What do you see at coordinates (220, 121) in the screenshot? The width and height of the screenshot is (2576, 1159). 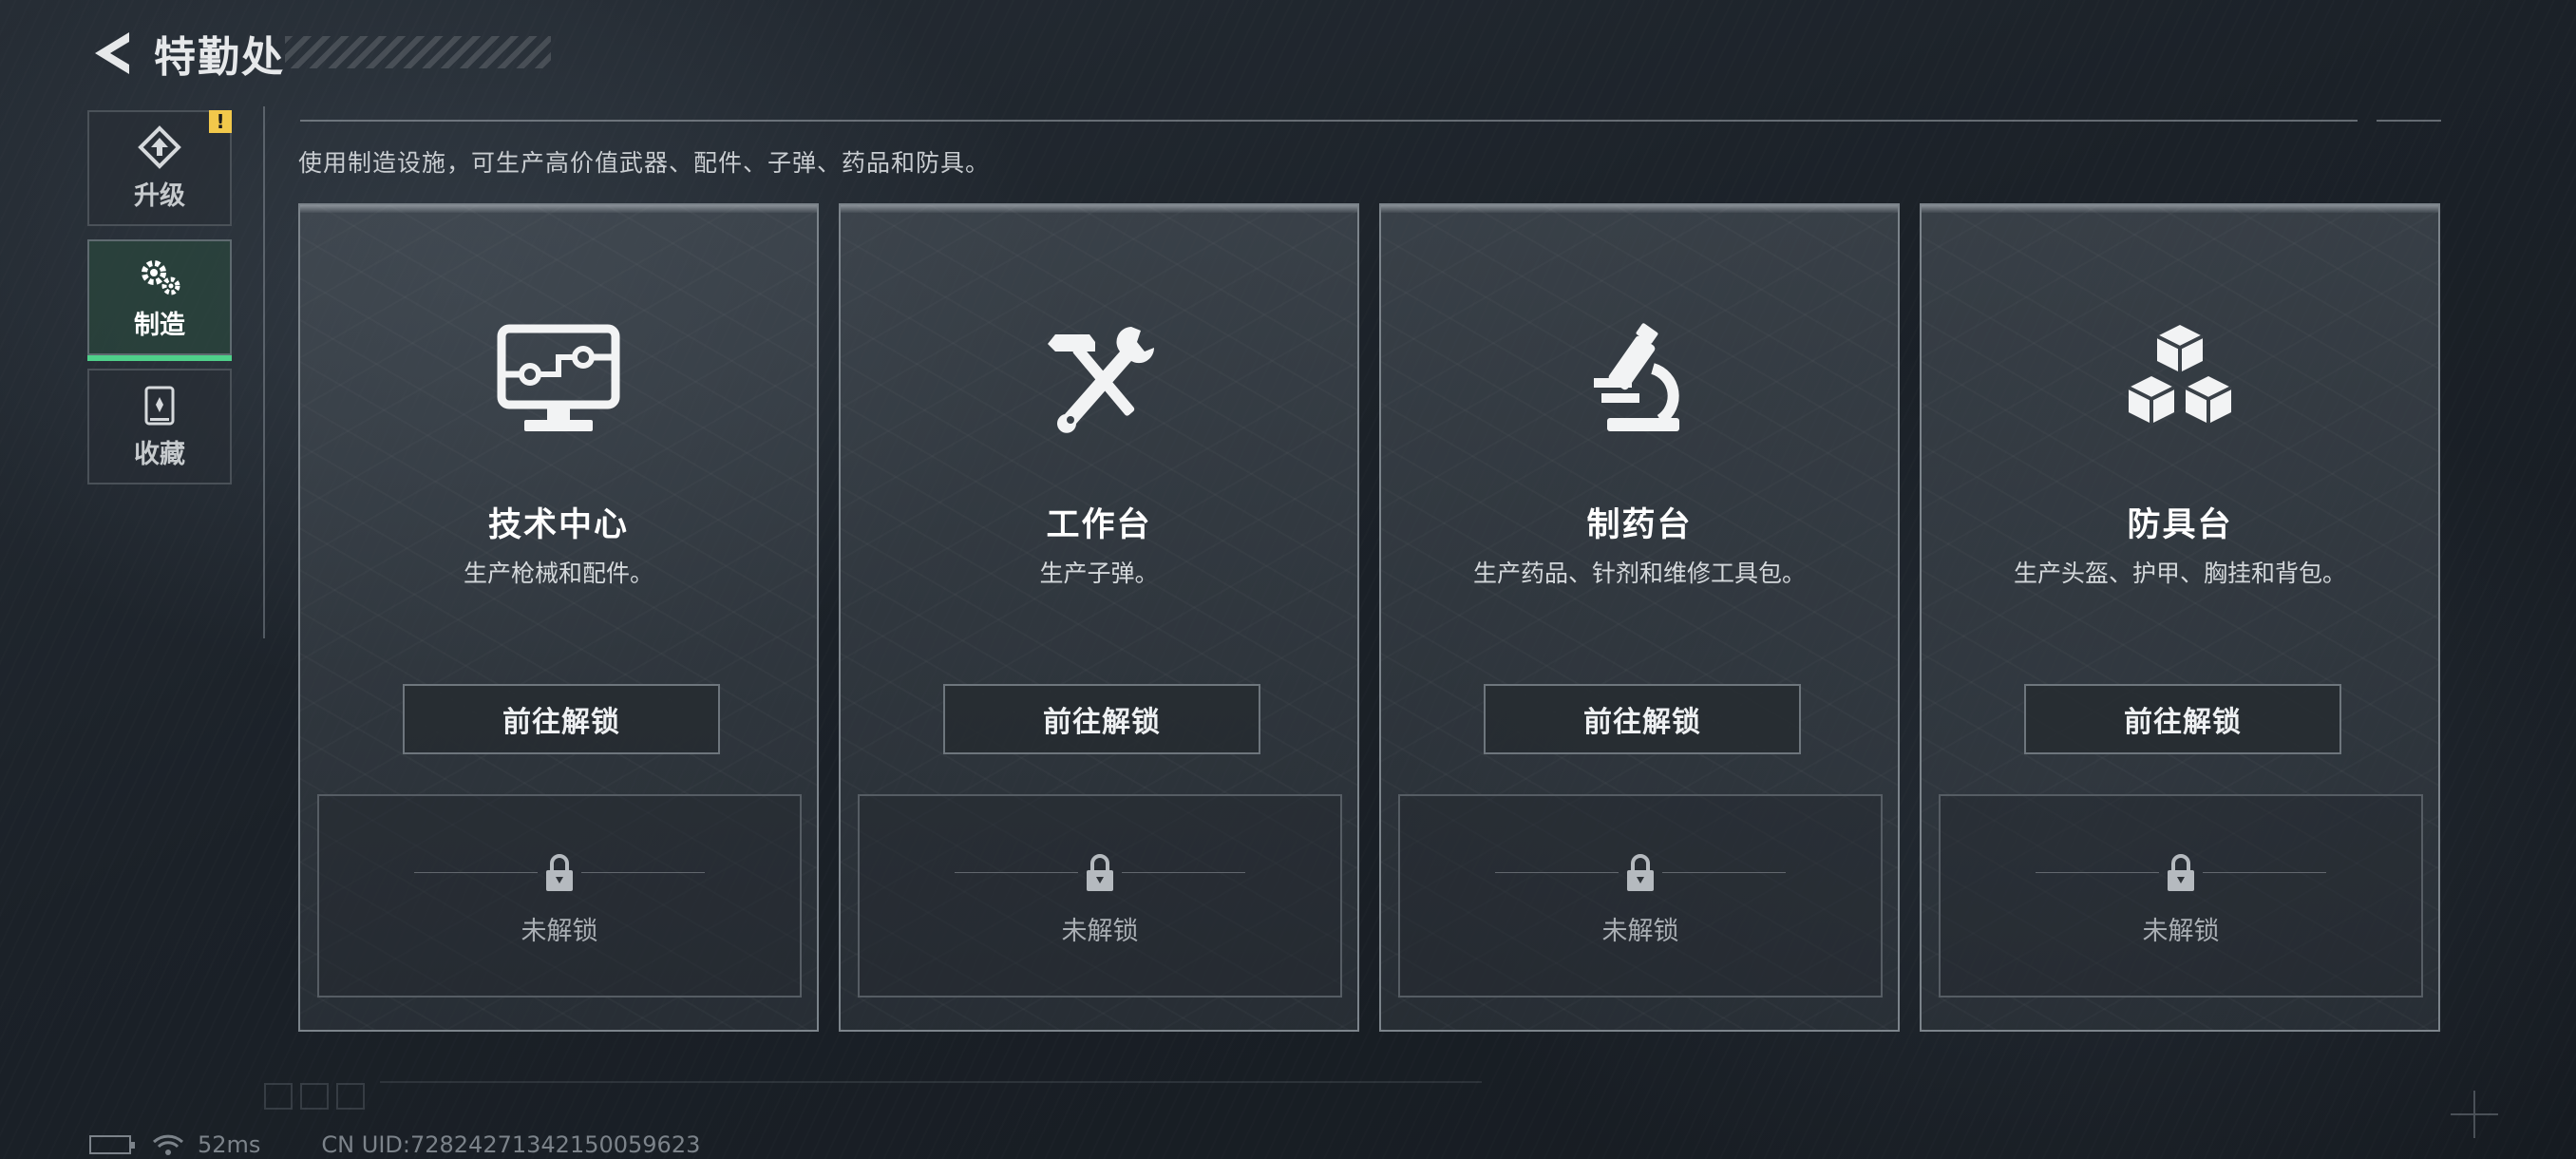 I see `alert-badge: !` at bounding box center [220, 121].